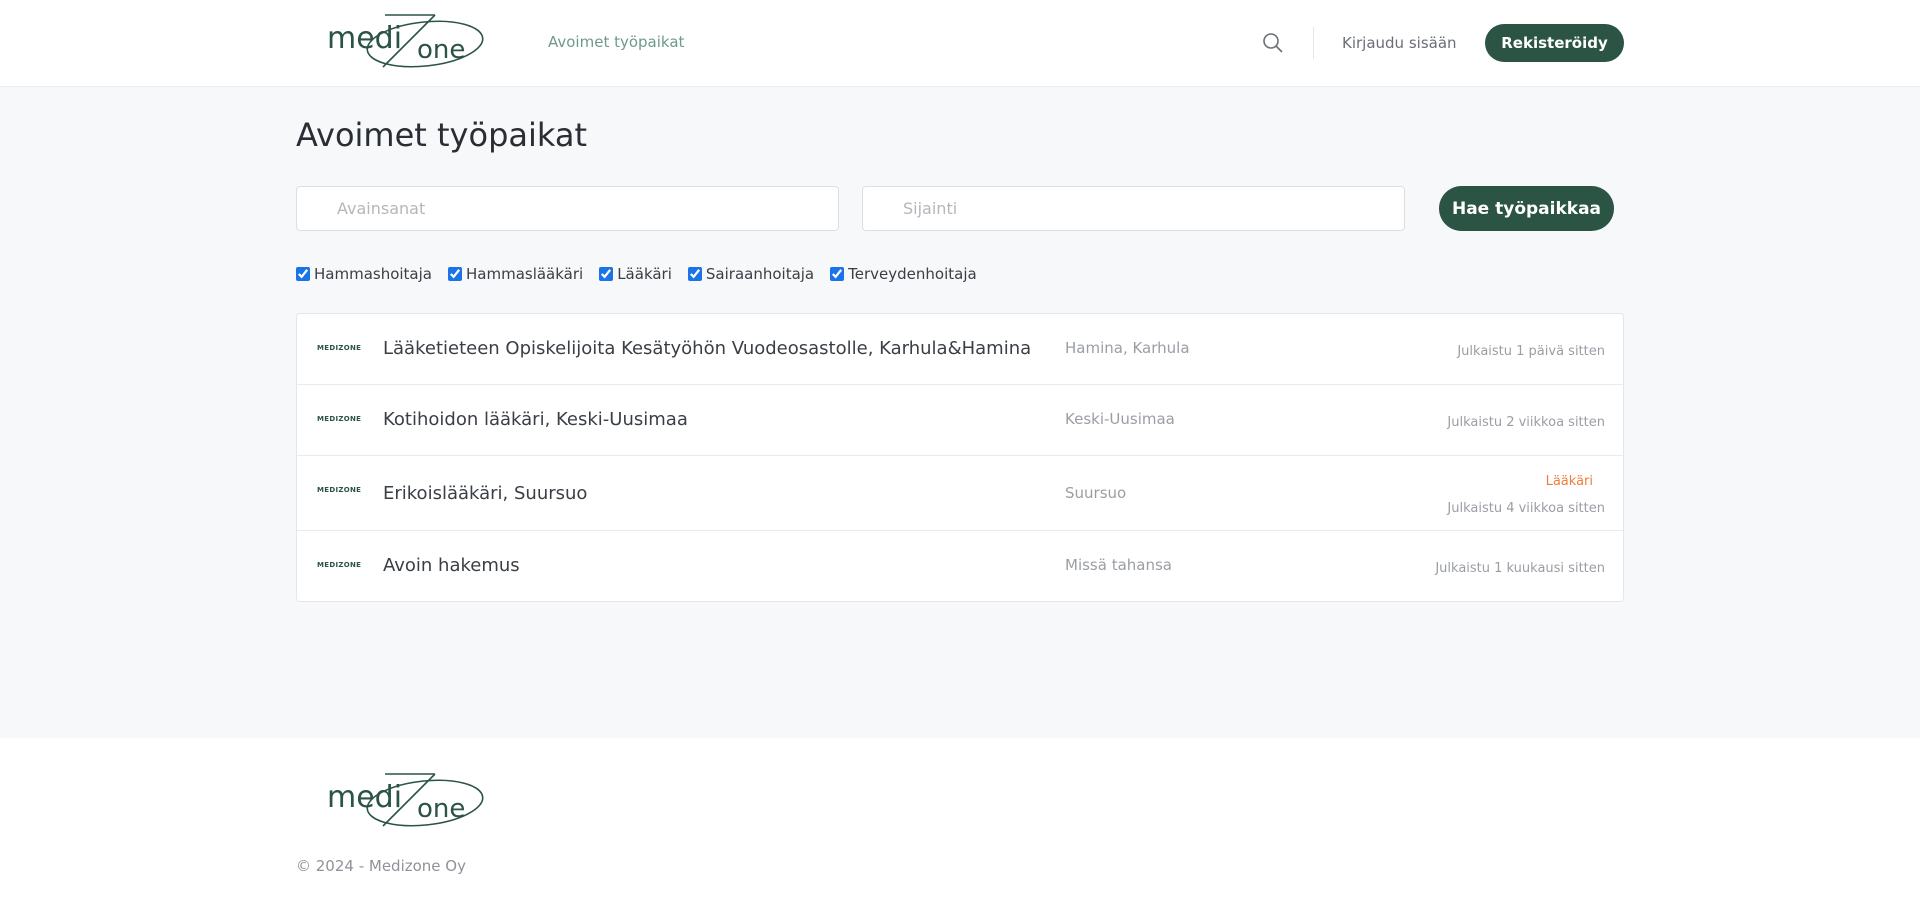 This screenshot has height=915, width=1920. I want to click on job-date: Julkaistu 4 viikkoa sitten, so click(1526, 508).